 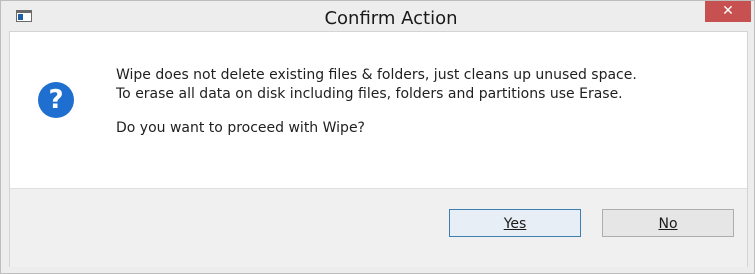 I want to click on yes-button: Yes, so click(x=515, y=223).